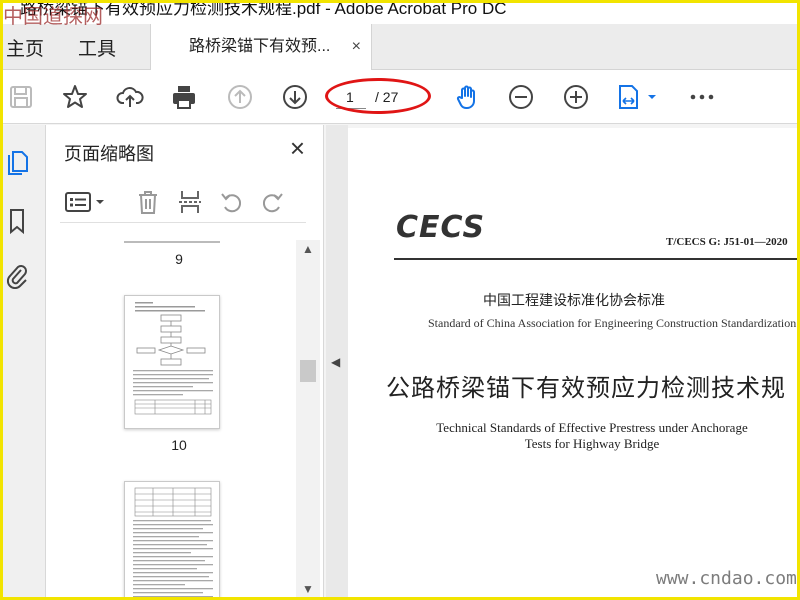 This screenshot has width=800, height=600. I want to click on panel-collapse-strip: ◀, so click(337, 362).